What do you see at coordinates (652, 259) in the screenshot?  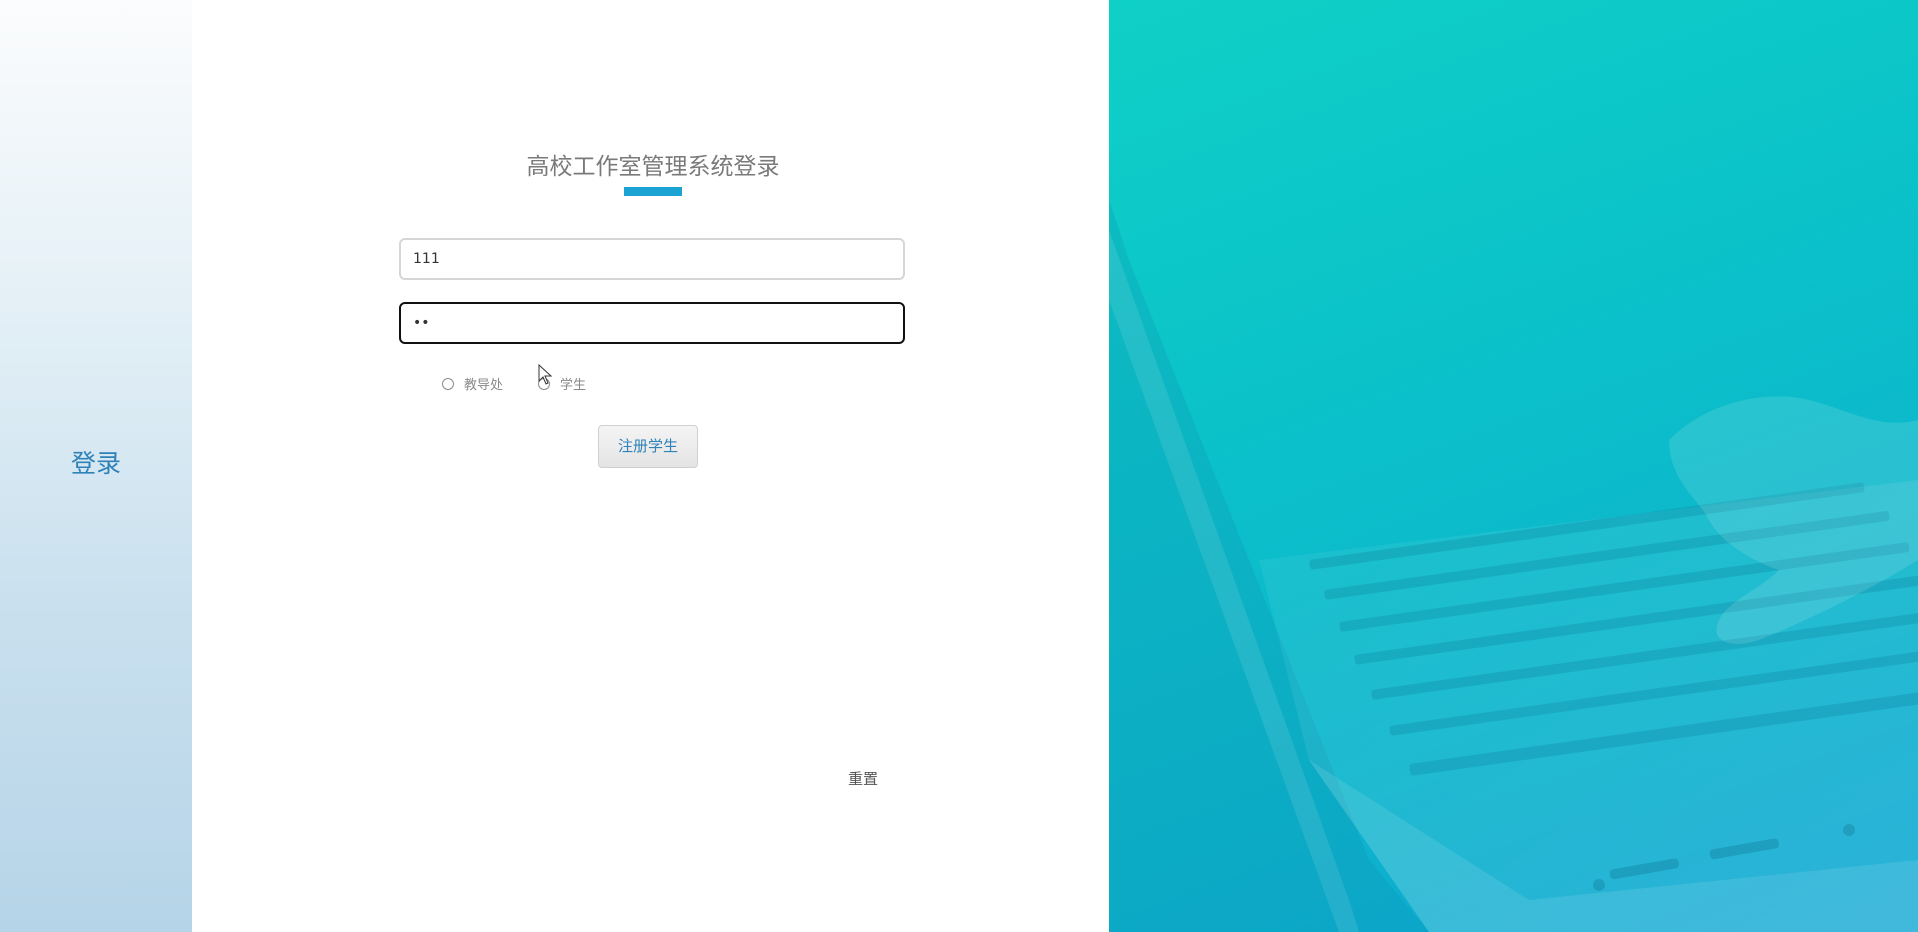 I see `username-input` at bounding box center [652, 259].